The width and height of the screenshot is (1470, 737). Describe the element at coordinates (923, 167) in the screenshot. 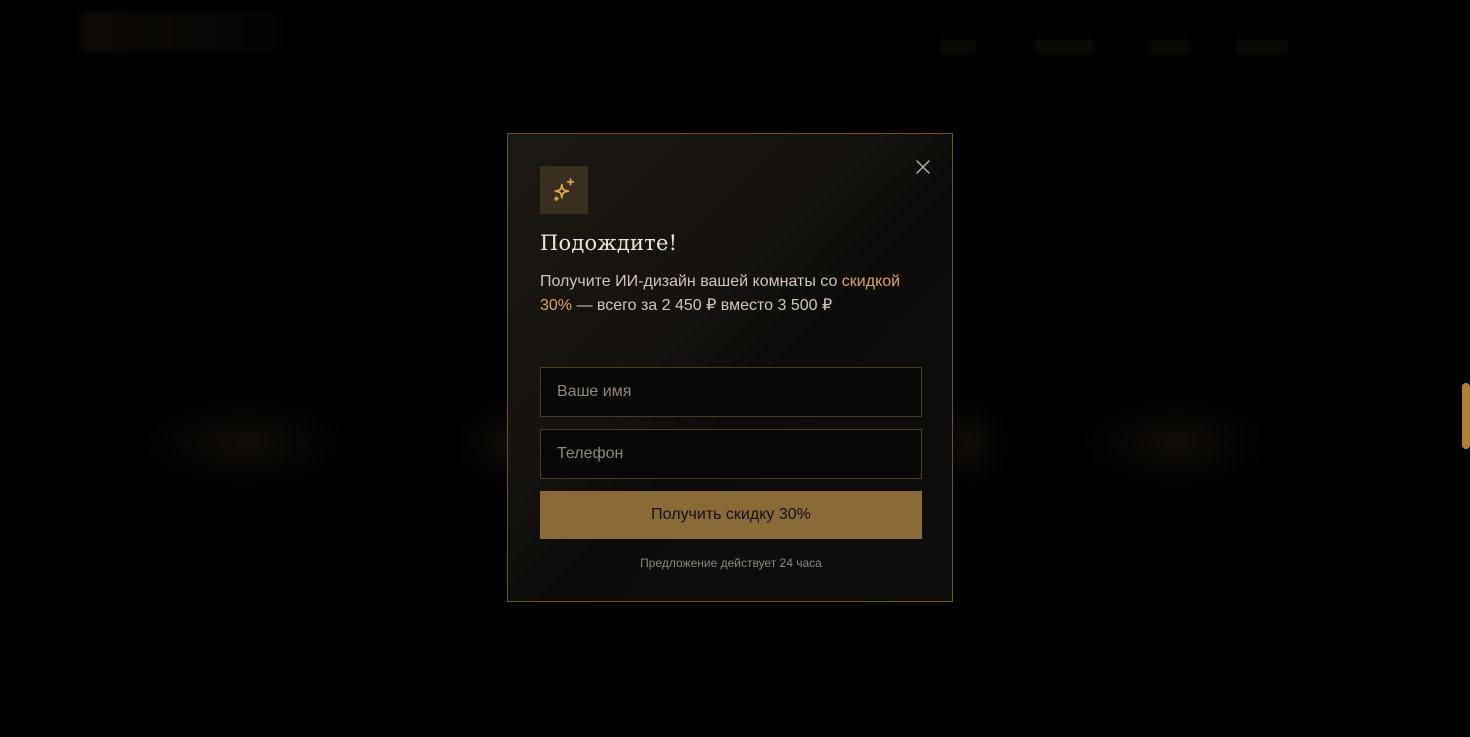

I see `close-icon` at that location.